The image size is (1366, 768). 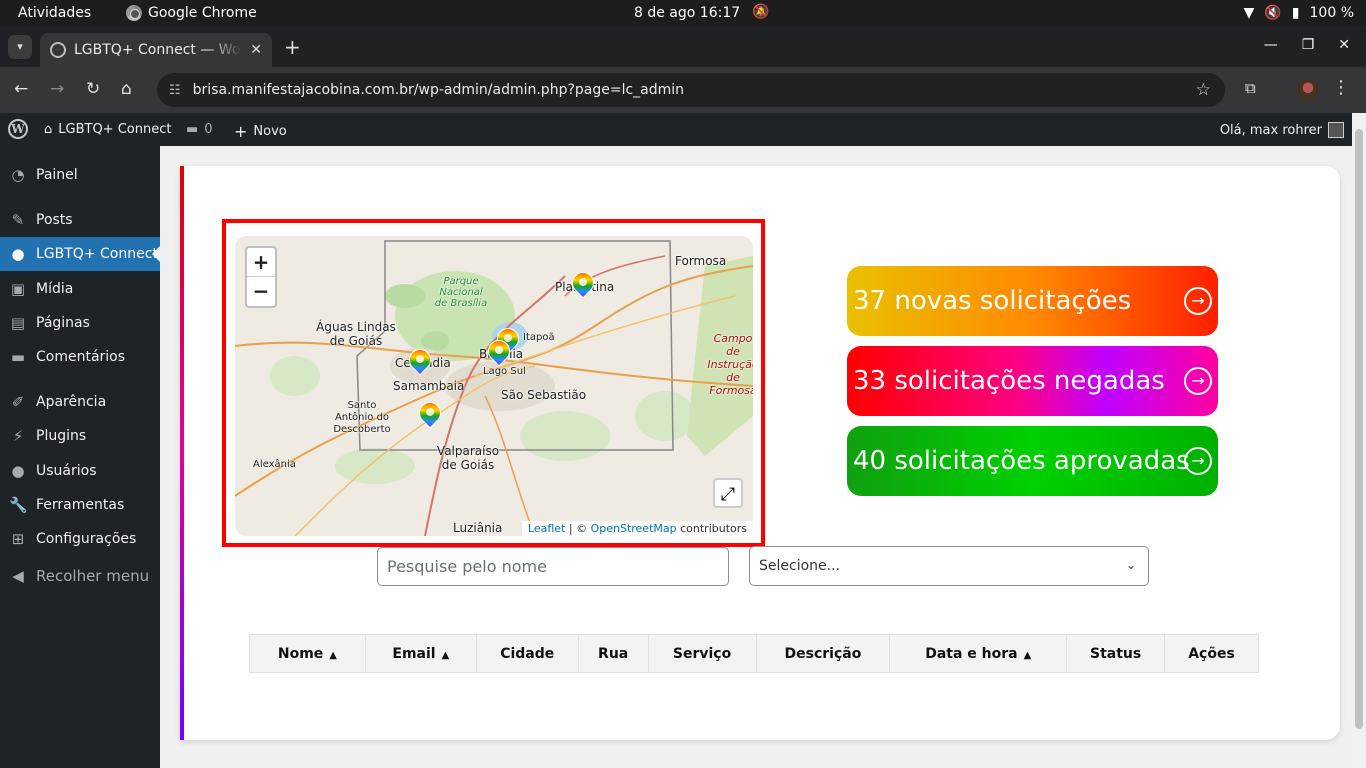 I want to click on column-header-acoes: Ações, so click(x=1211, y=653).